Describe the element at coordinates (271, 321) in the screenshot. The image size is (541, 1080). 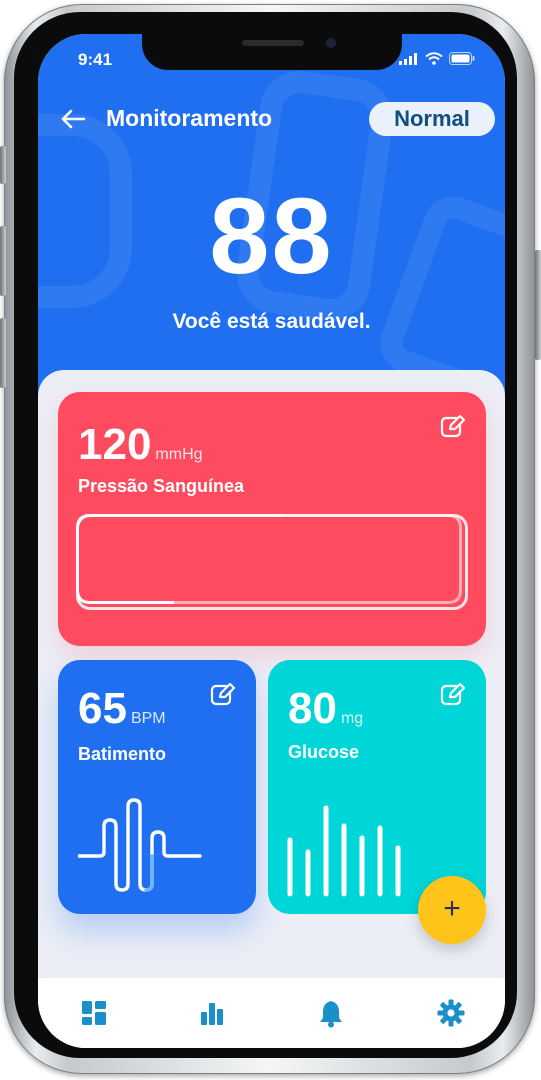
I see `health-message: Você está saudável.` at that location.